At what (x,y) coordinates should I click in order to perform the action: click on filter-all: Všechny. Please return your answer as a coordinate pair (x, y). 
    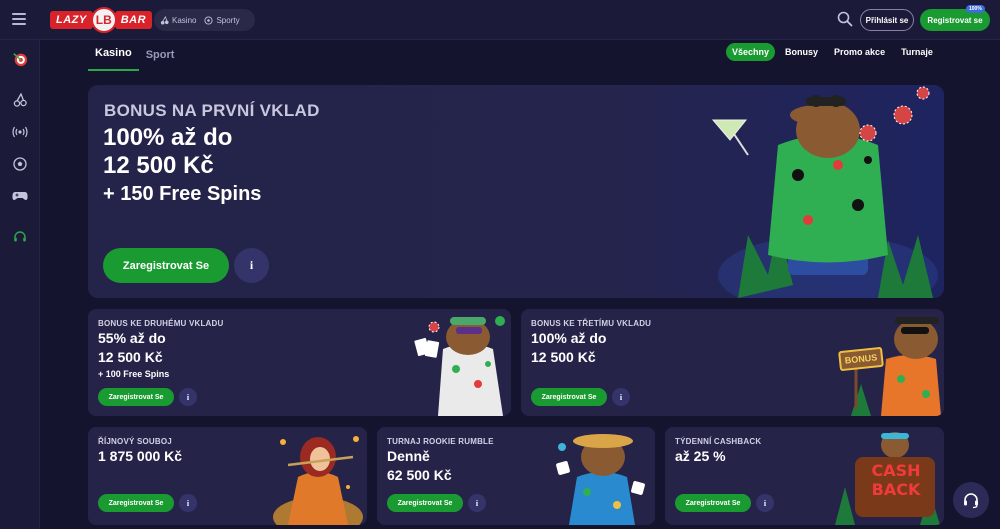
    Looking at the image, I should click on (751, 52).